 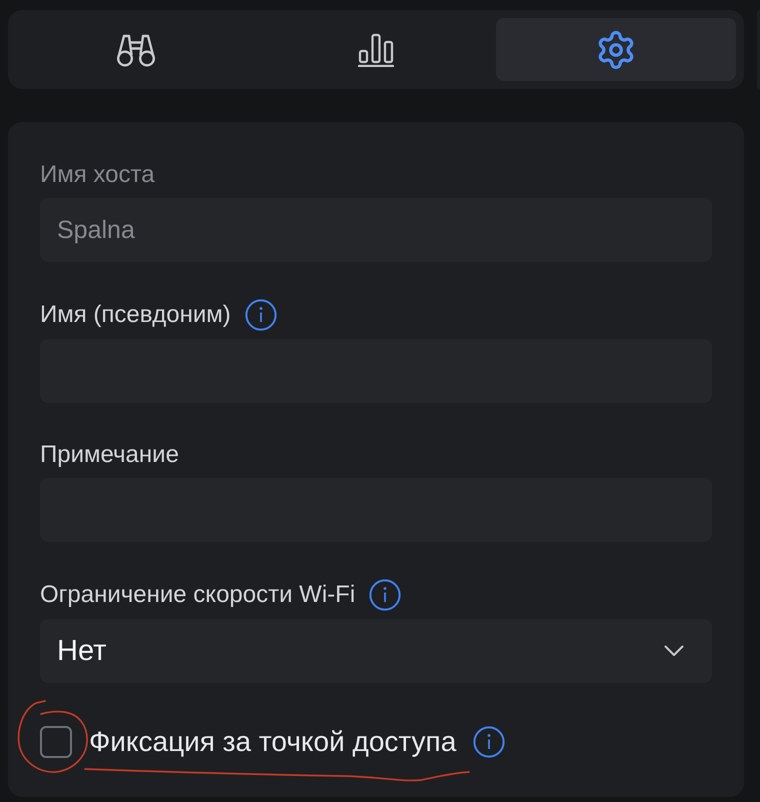 What do you see at coordinates (616, 49) in the screenshot?
I see `tab-button` at bounding box center [616, 49].